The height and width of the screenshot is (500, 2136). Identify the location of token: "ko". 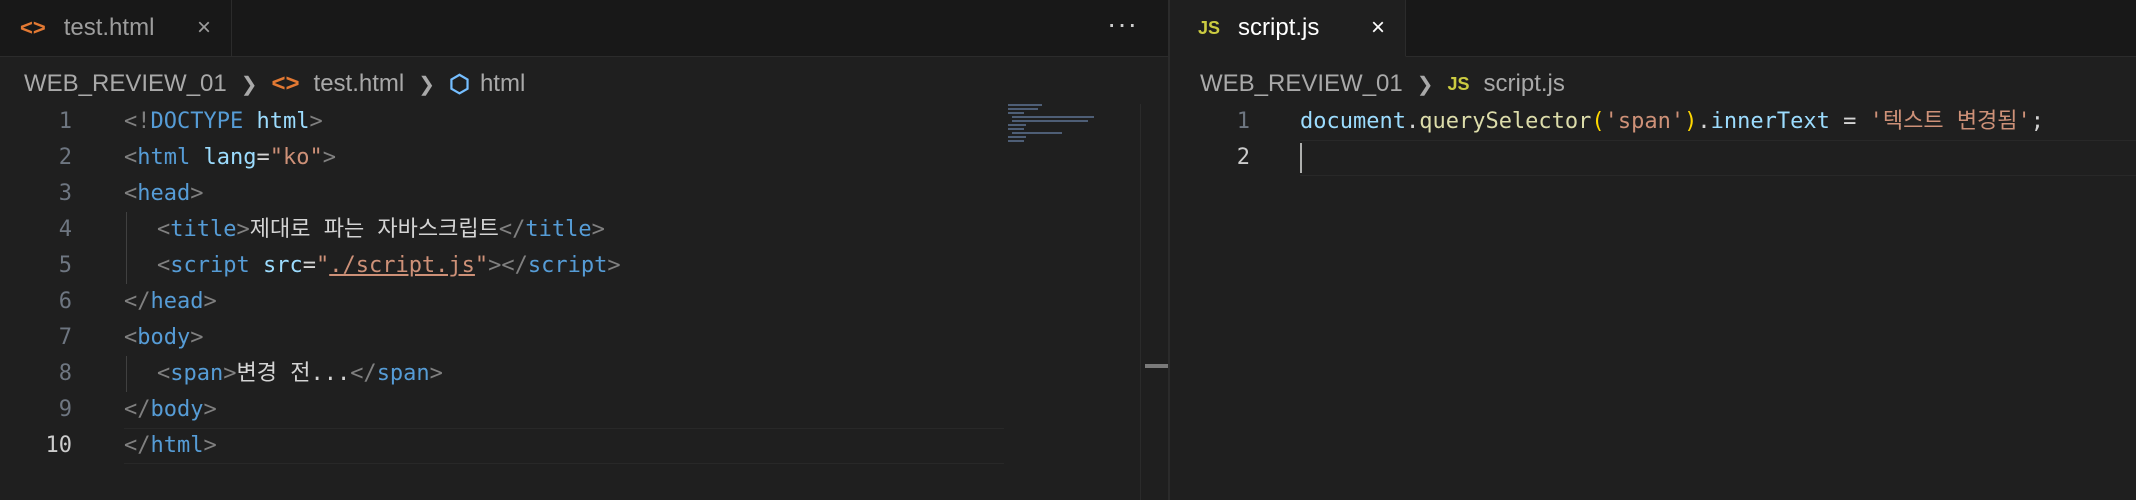
(296, 157).